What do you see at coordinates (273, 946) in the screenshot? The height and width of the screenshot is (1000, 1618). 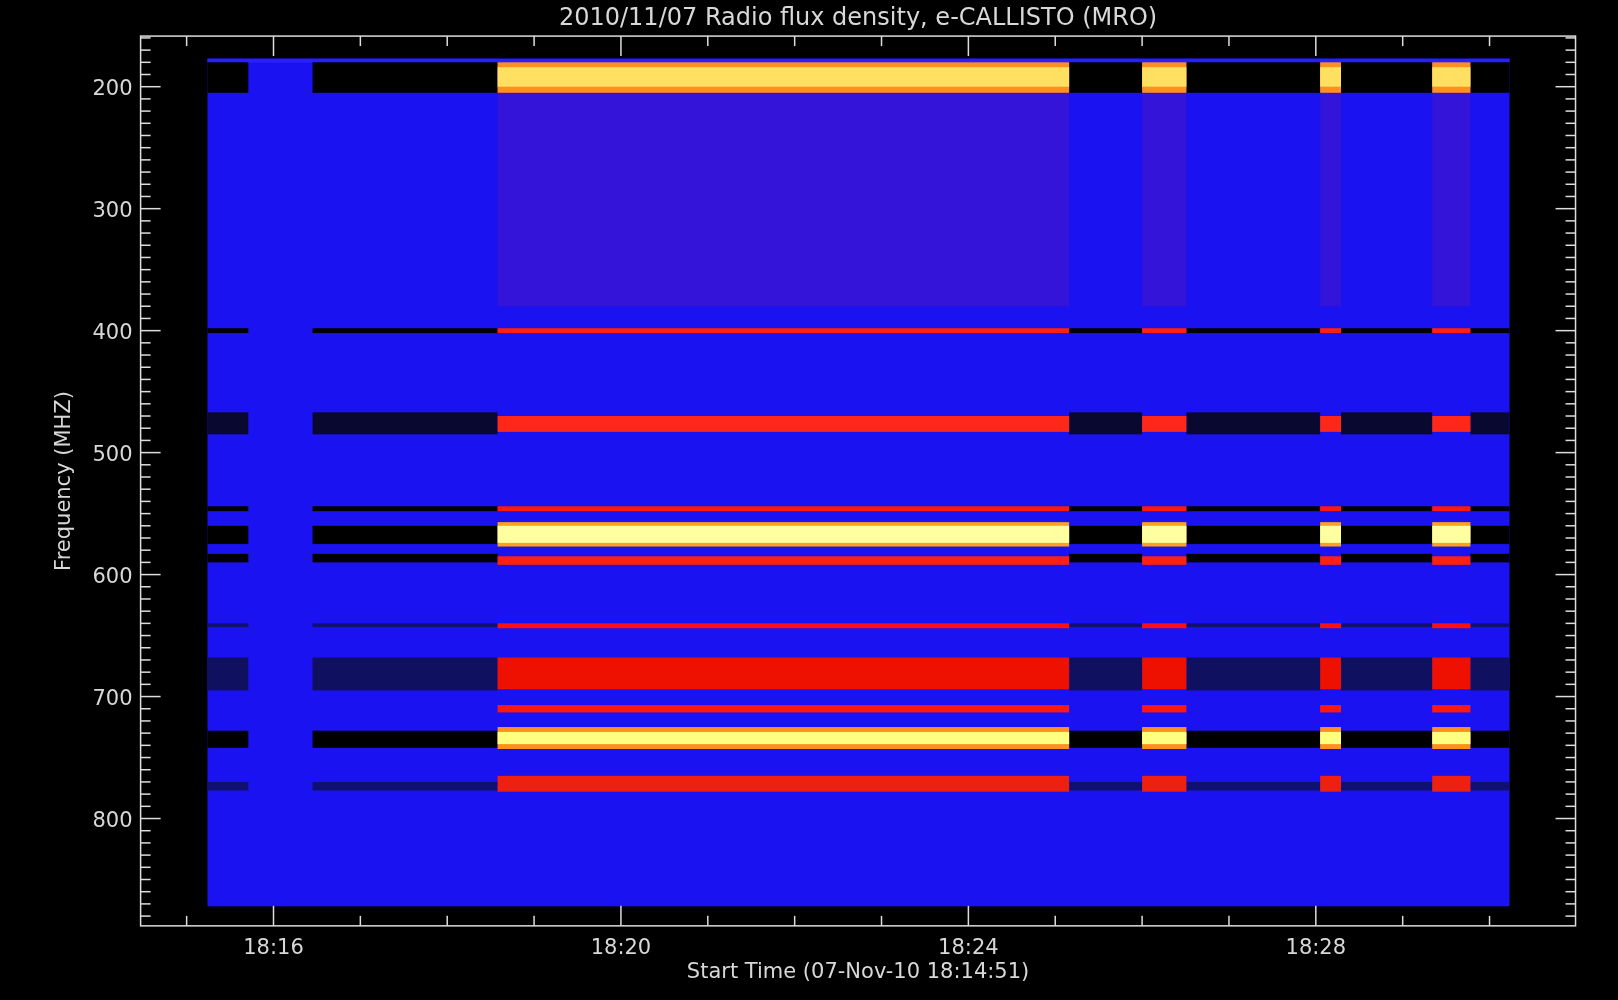 I see `x-tick-label: 18:16` at bounding box center [273, 946].